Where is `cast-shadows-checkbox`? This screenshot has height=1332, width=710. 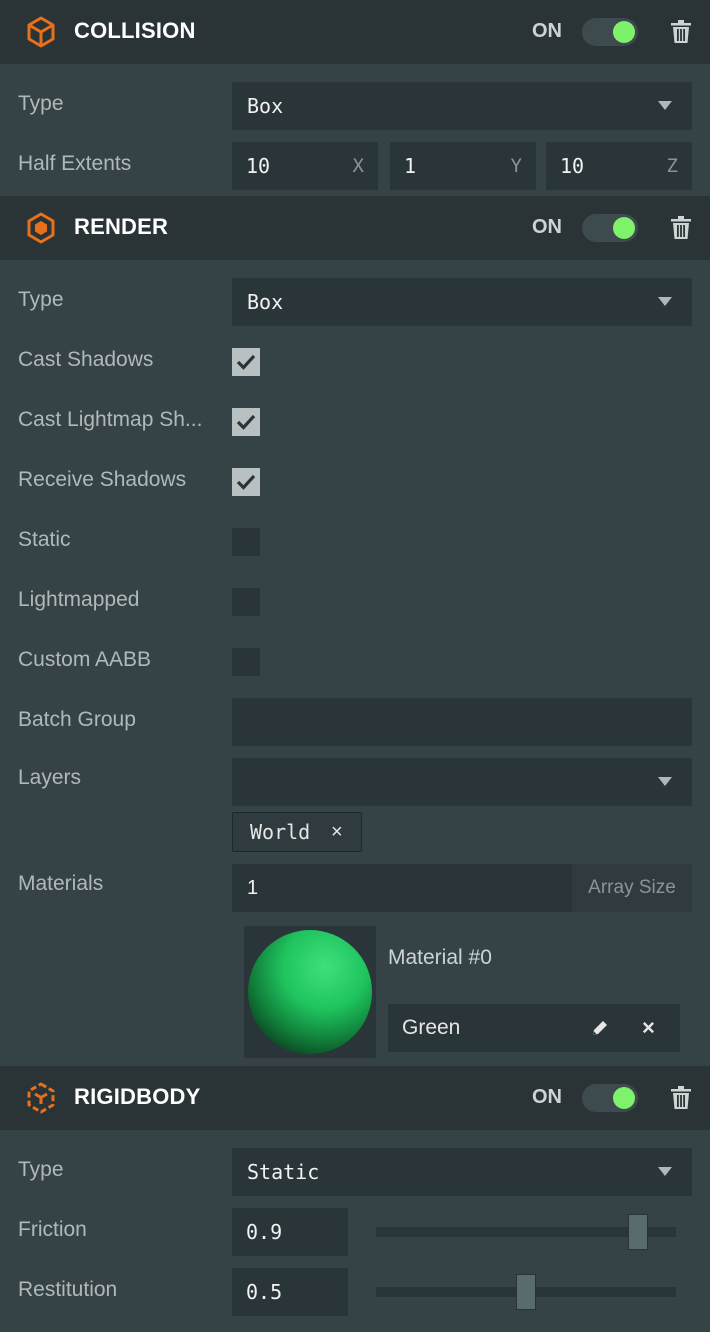 cast-shadows-checkbox is located at coordinates (246, 362).